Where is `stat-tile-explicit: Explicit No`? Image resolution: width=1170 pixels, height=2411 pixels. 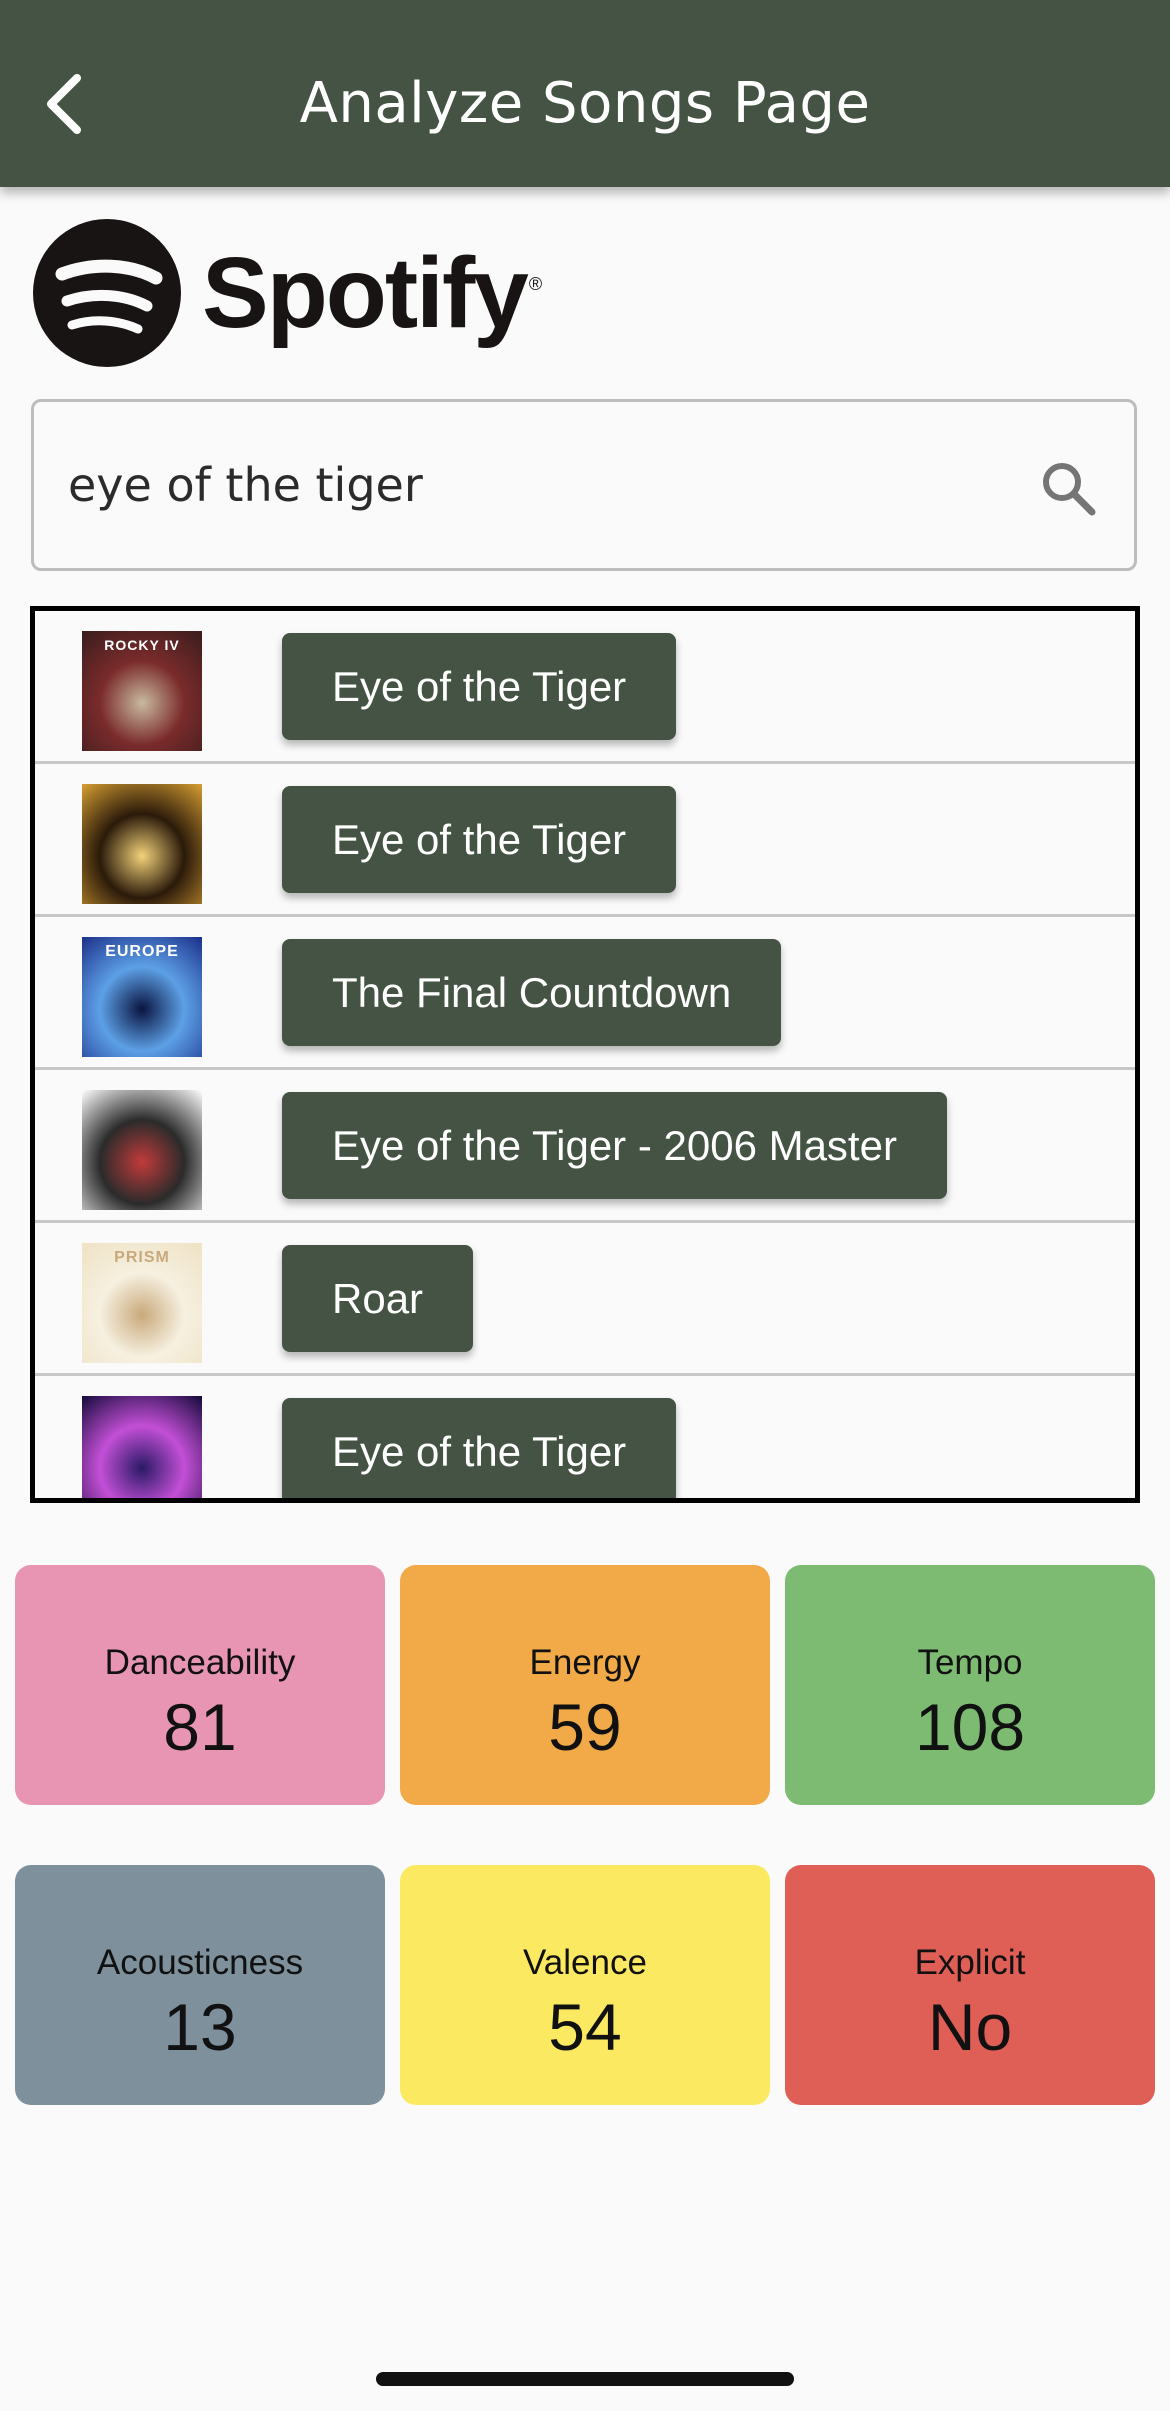
stat-tile-explicit: Explicit No is located at coordinates (970, 1985).